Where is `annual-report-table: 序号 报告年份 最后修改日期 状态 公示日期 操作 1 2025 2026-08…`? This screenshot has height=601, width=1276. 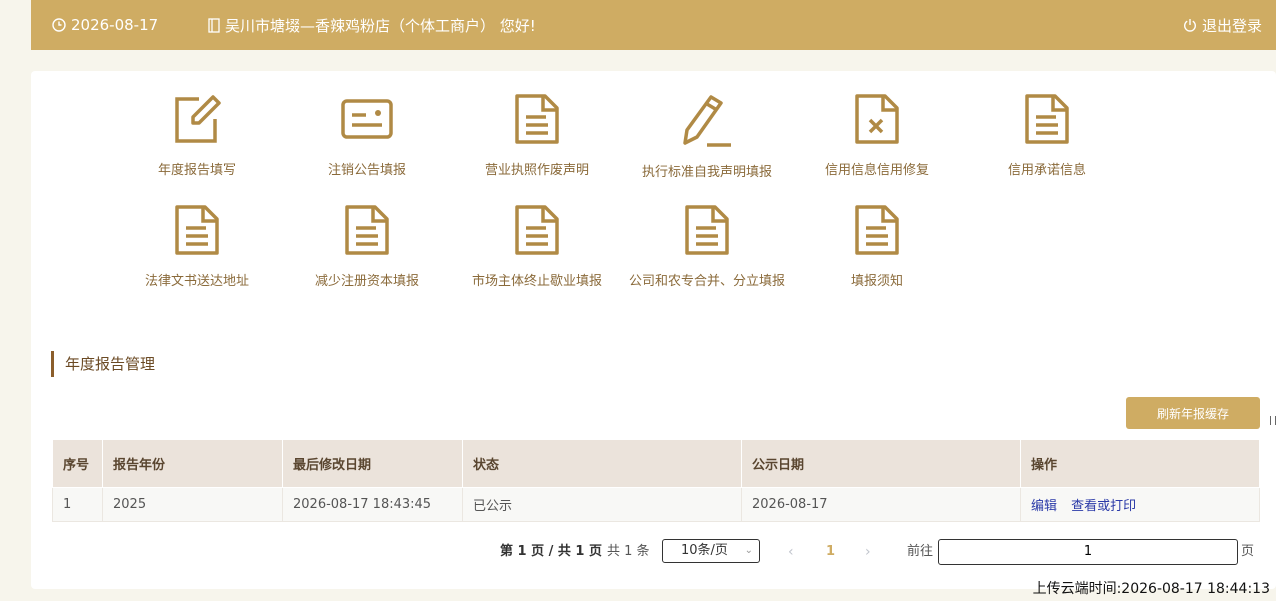 annual-report-table: 序号 报告年份 最后修改日期 状态 公示日期 操作 1 2025 2026-08… is located at coordinates (656, 480).